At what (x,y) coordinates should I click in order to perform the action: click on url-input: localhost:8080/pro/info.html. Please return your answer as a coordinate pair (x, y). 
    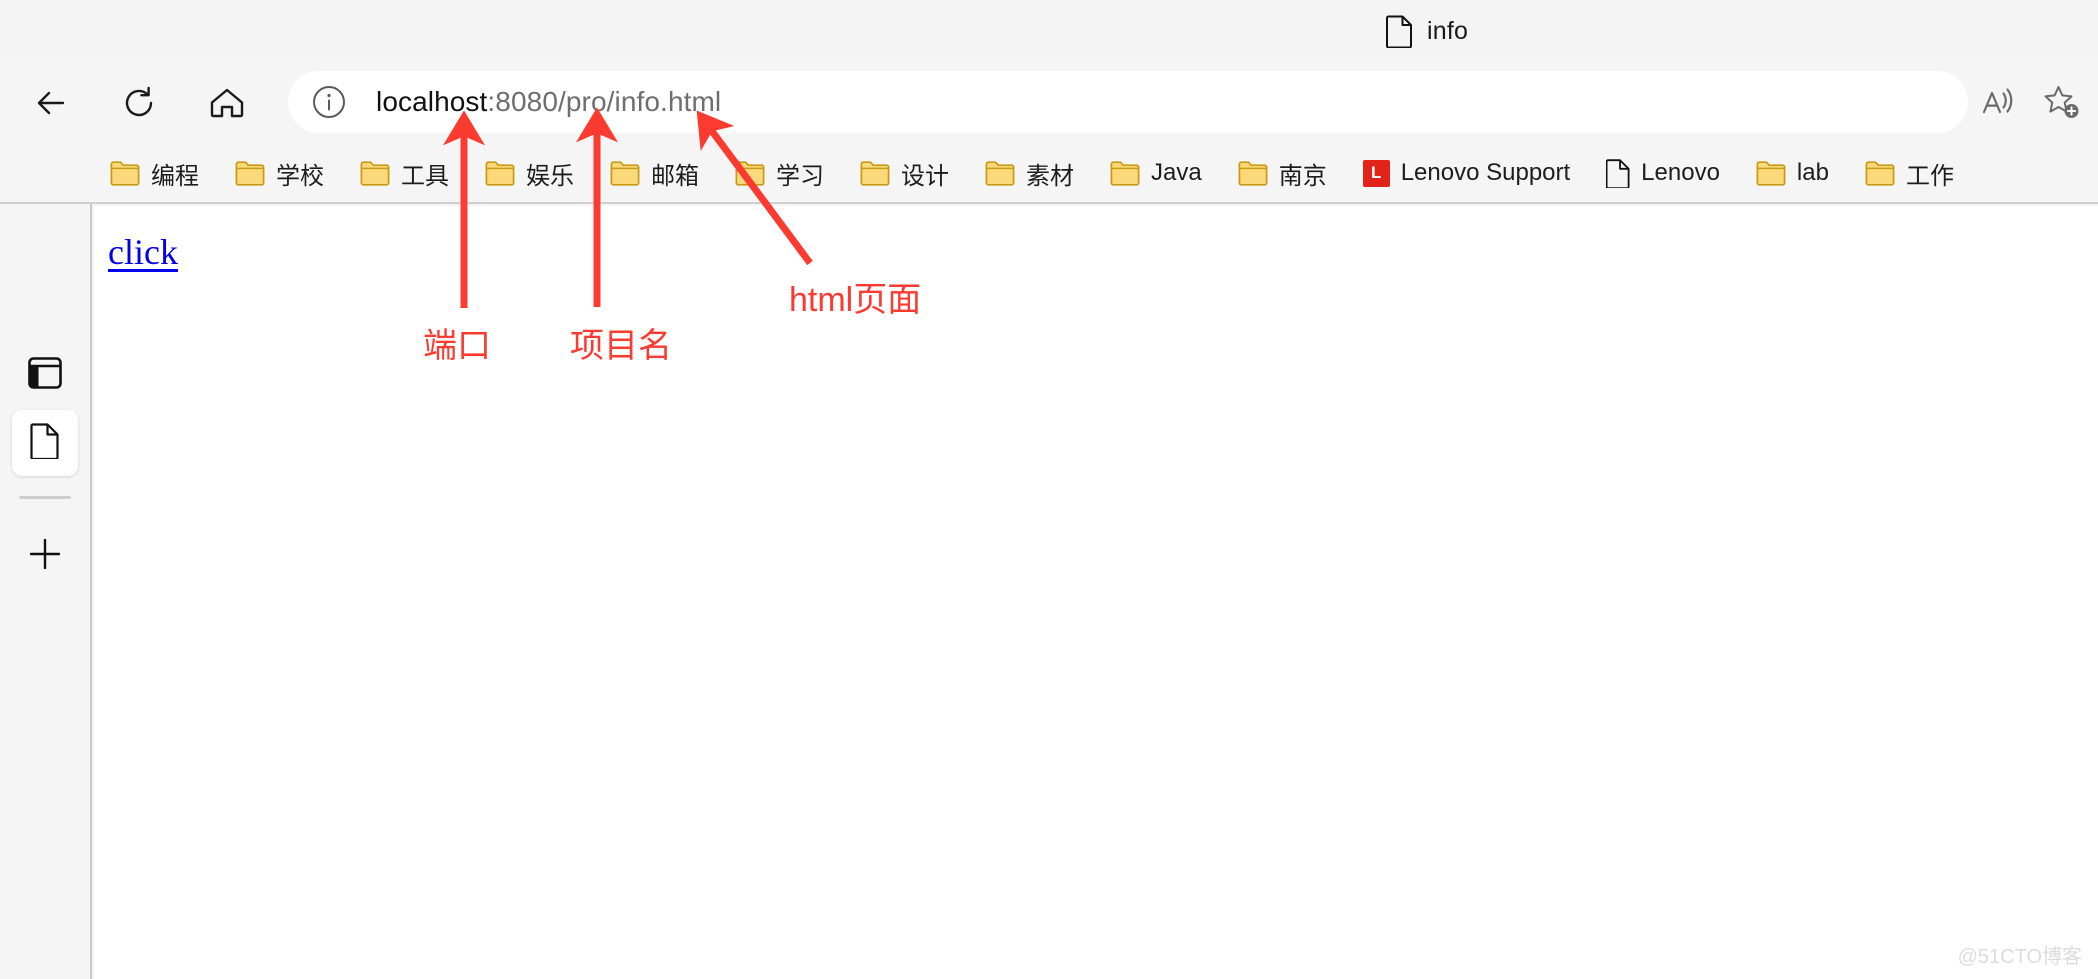
    Looking at the image, I should click on (548, 102).